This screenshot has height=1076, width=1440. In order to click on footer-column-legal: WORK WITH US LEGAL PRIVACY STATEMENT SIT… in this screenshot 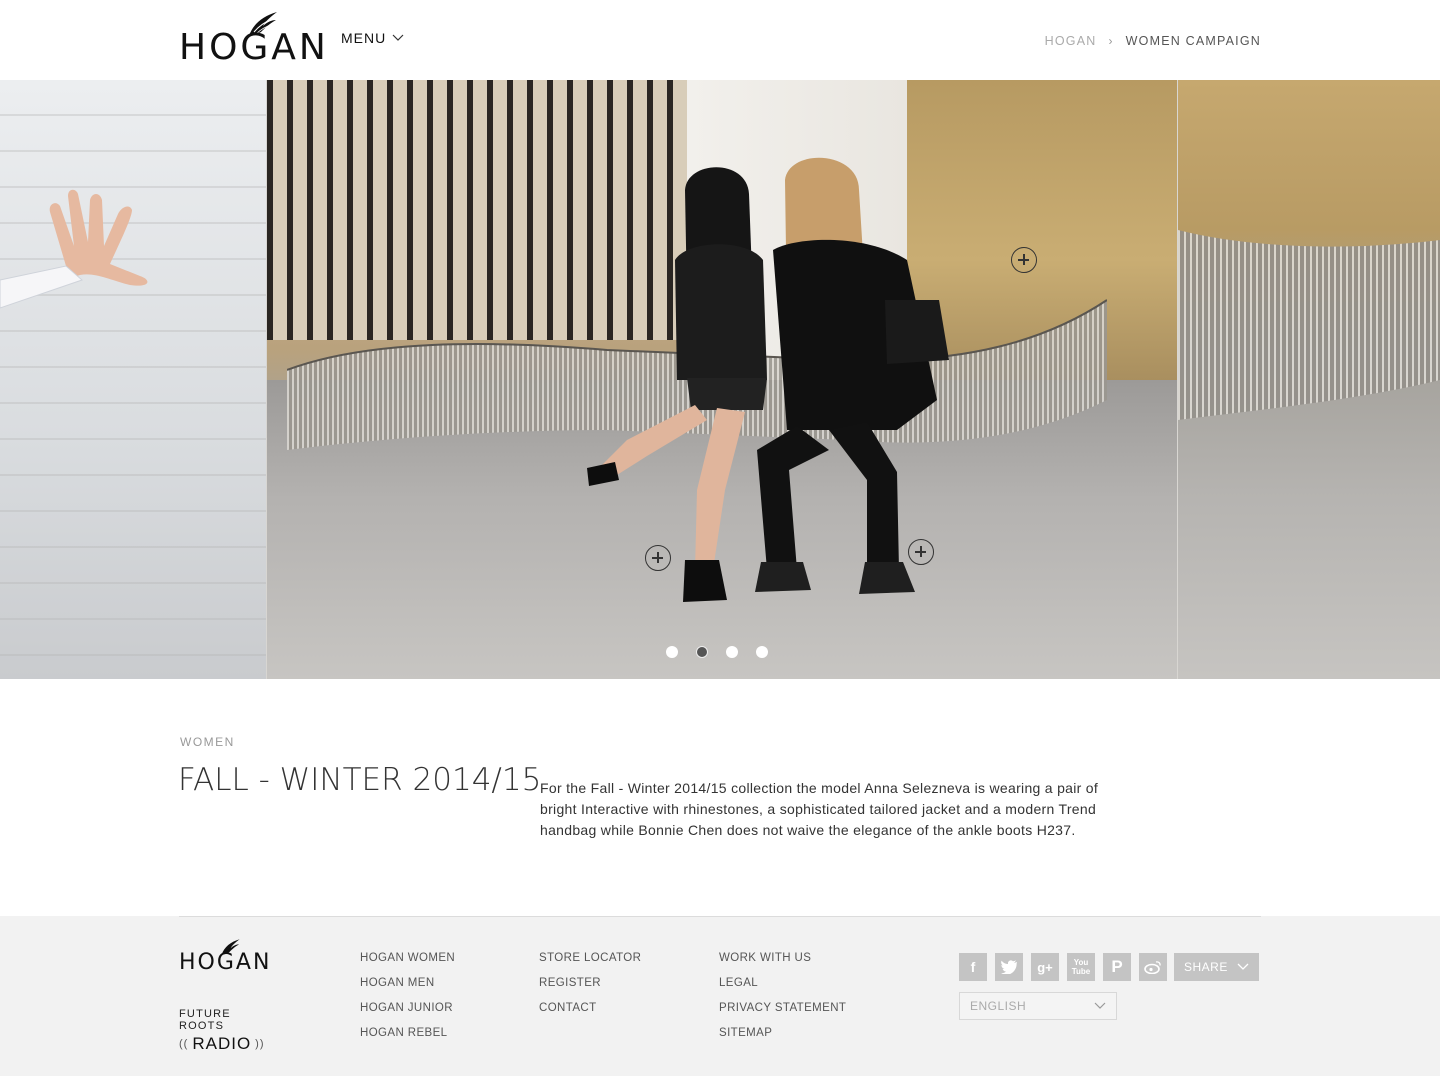, I will do `click(782, 995)`.